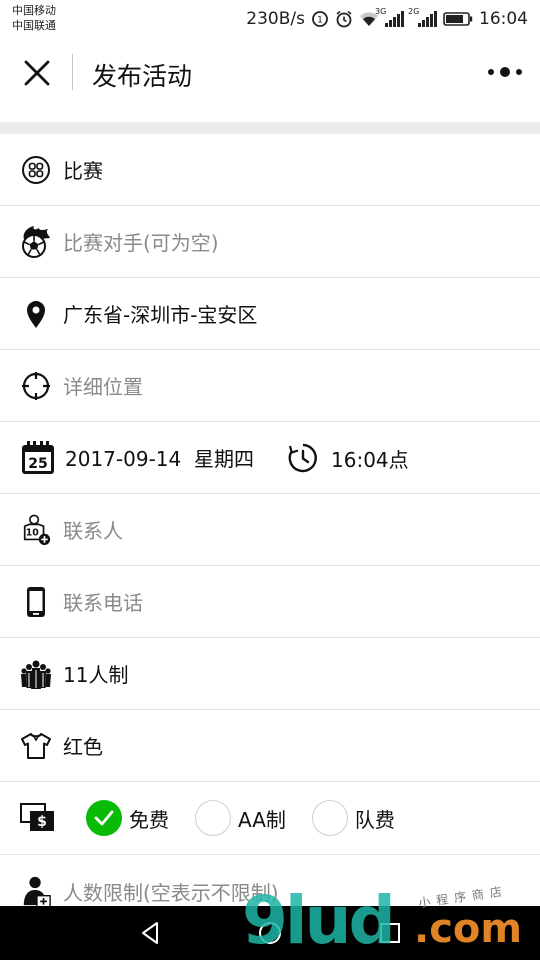 Image resolution: width=540 pixels, height=960 pixels. I want to click on date-picker: 2017-09-14 星期四, so click(159, 457).